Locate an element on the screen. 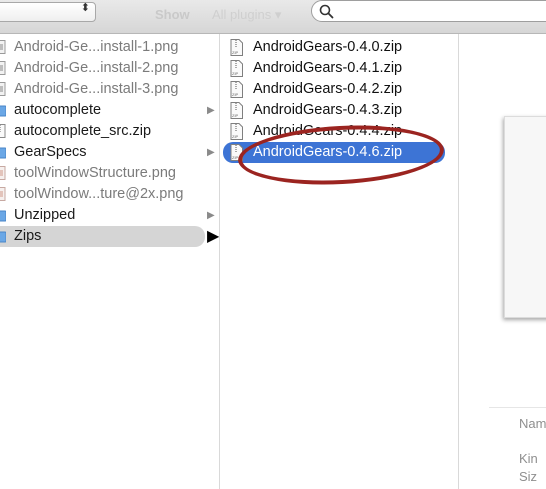 Image resolution: width=546 pixels, height=489 pixels. list-item: Android-Ge...install-1.png is located at coordinates (109, 47).